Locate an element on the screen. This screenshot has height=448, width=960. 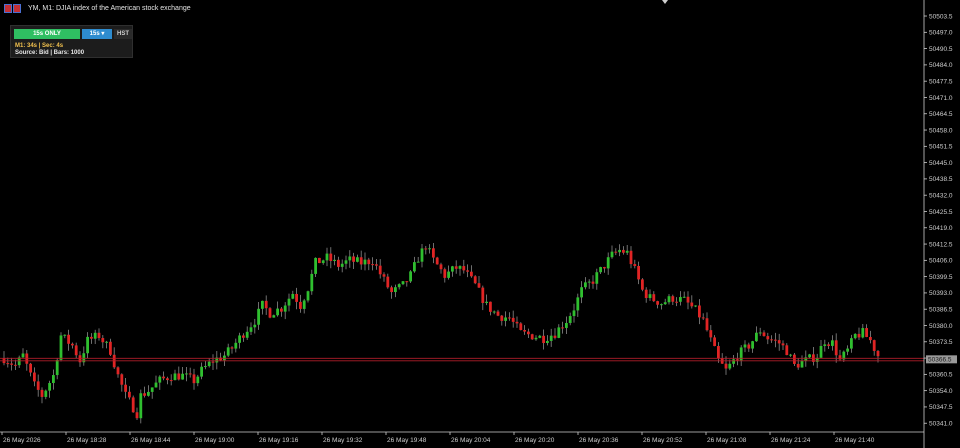
price-tick-label: 50360.5 is located at coordinates (941, 375).